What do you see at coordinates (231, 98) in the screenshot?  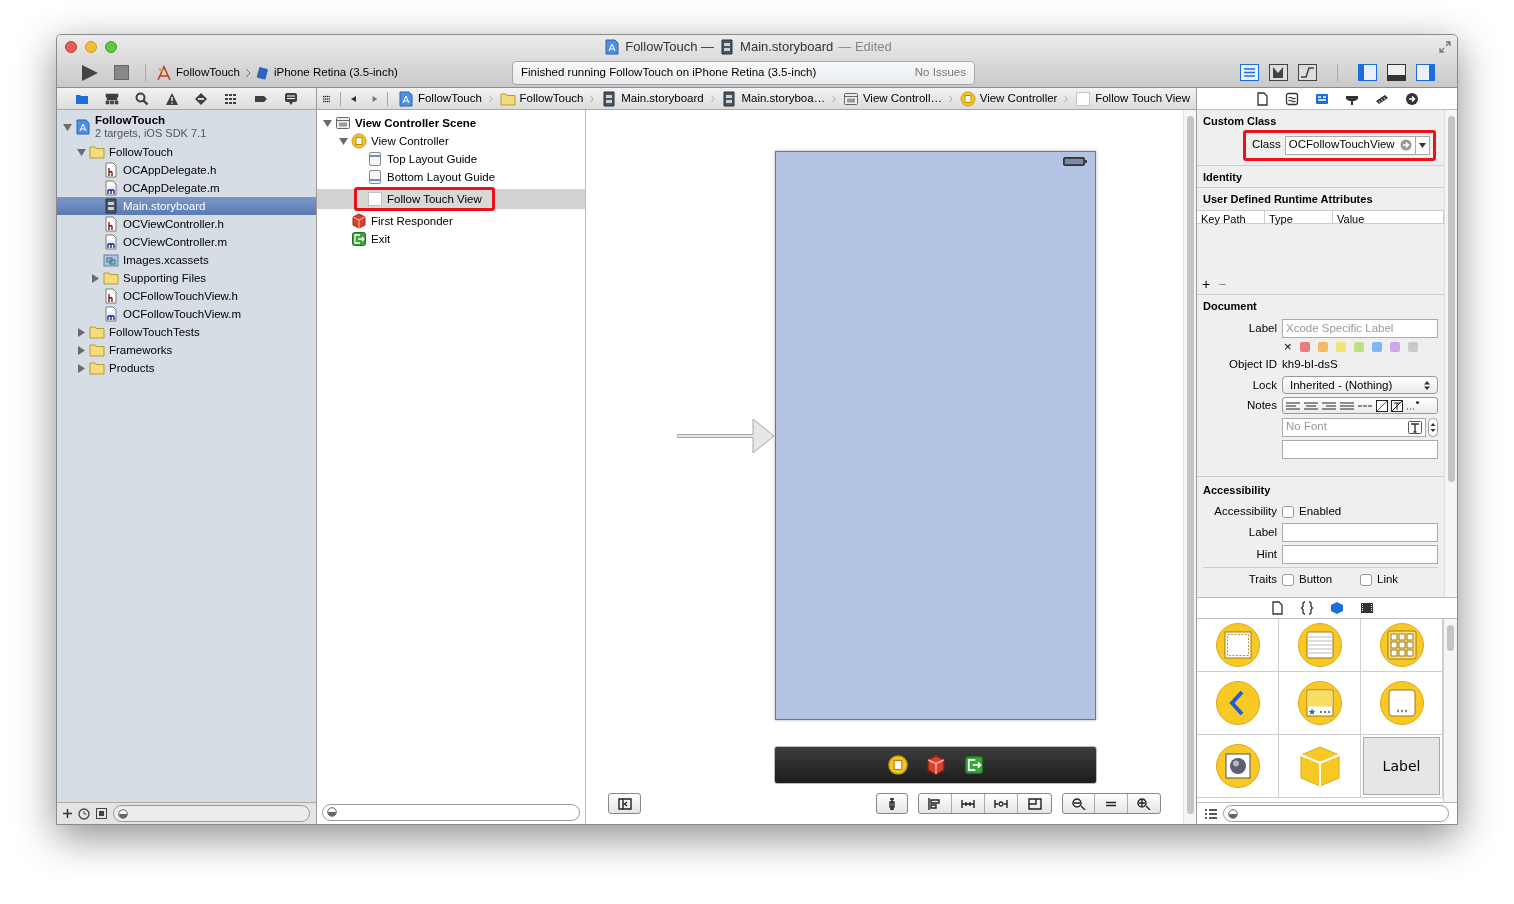 I see `debug-icon` at bounding box center [231, 98].